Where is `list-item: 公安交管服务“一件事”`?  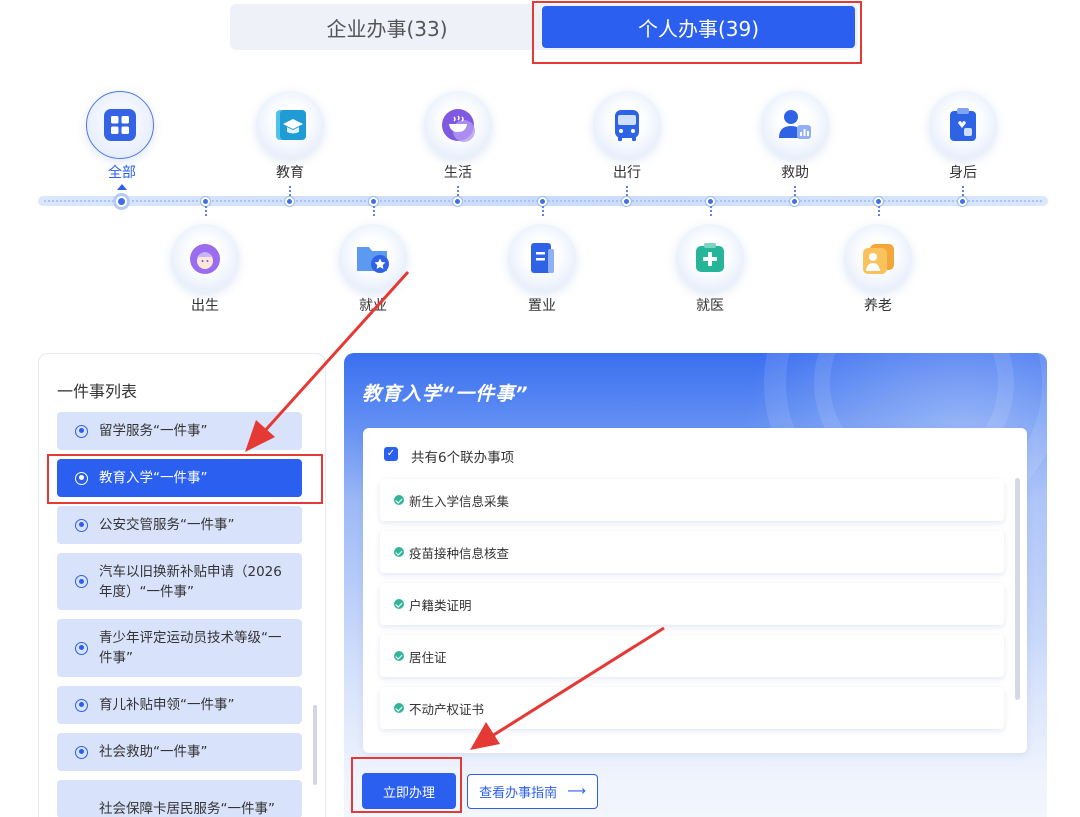 list-item: 公安交管服务“一件事” is located at coordinates (179, 525).